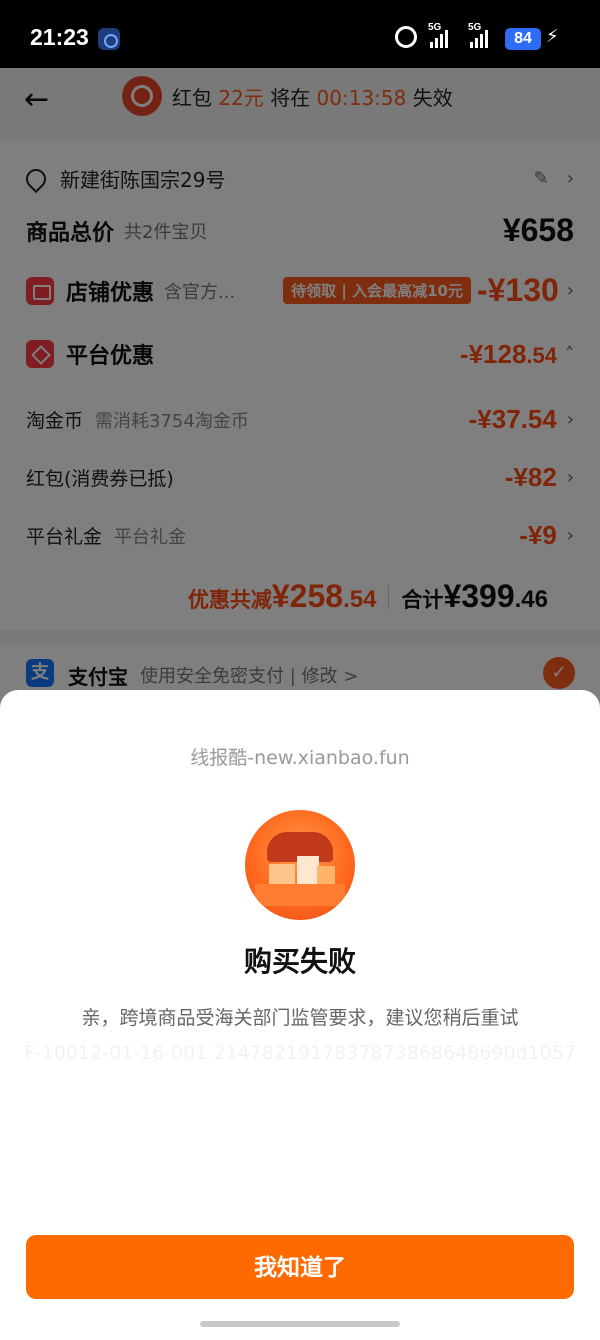 The height and width of the screenshot is (1340, 600). Describe the element at coordinates (438, 35) in the screenshot. I see `signal-strength-icon: 5G` at that location.